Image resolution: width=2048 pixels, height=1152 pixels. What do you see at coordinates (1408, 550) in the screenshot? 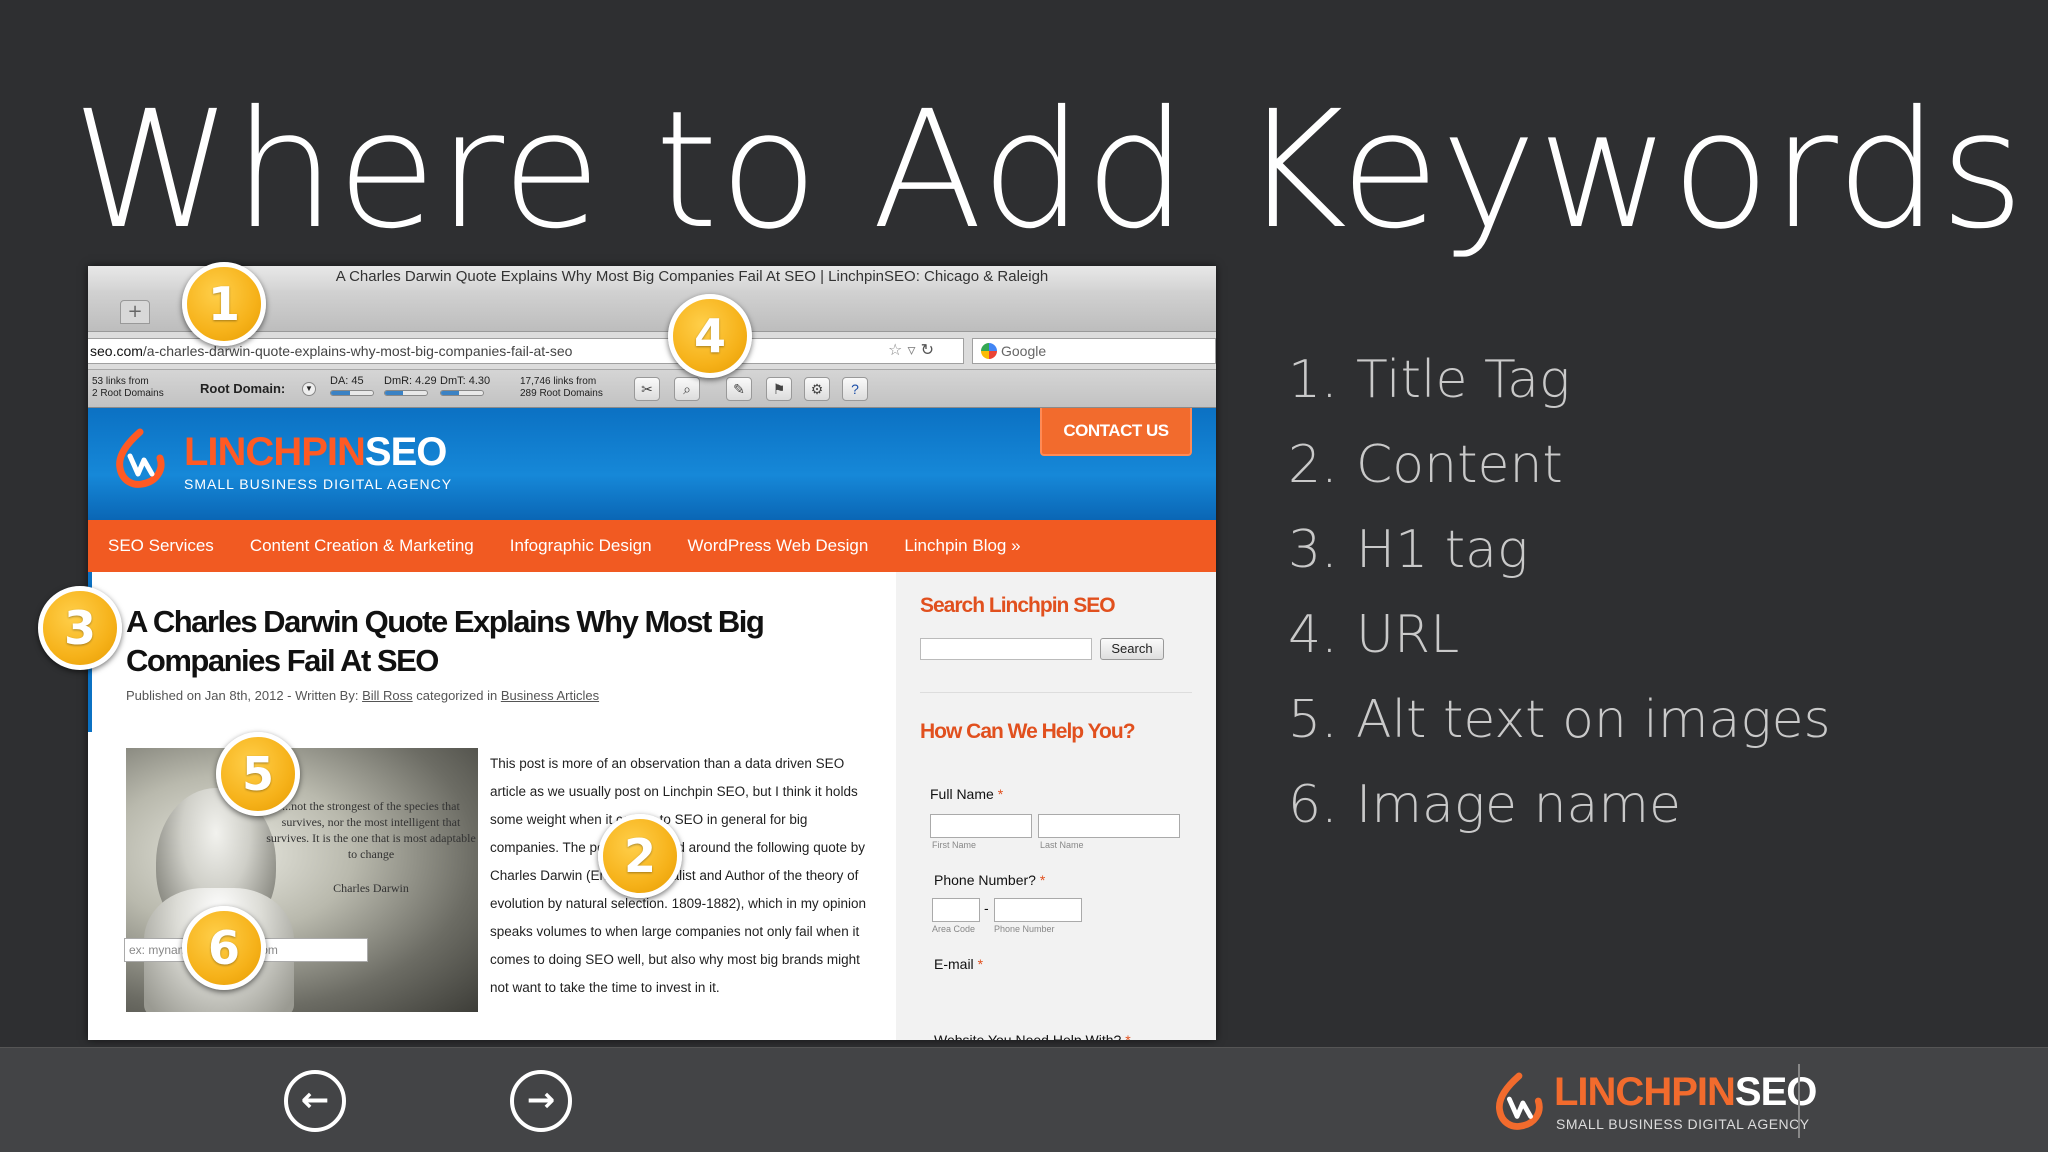
I see `keyword-item: 3. H1 tag` at bounding box center [1408, 550].